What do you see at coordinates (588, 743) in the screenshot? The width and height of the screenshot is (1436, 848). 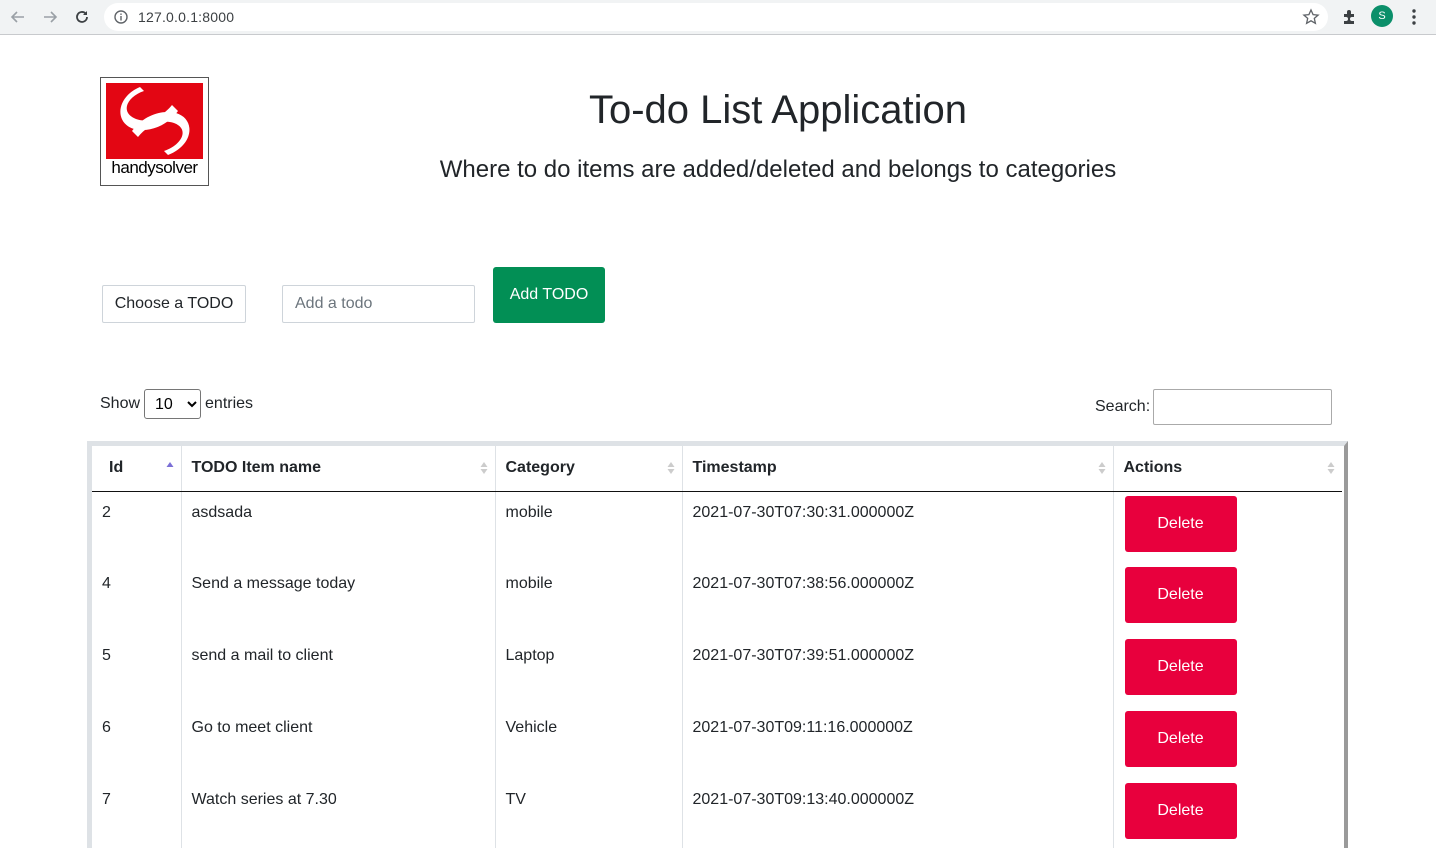 I see `cell-category: Vehicle` at bounding box center [588, 743].